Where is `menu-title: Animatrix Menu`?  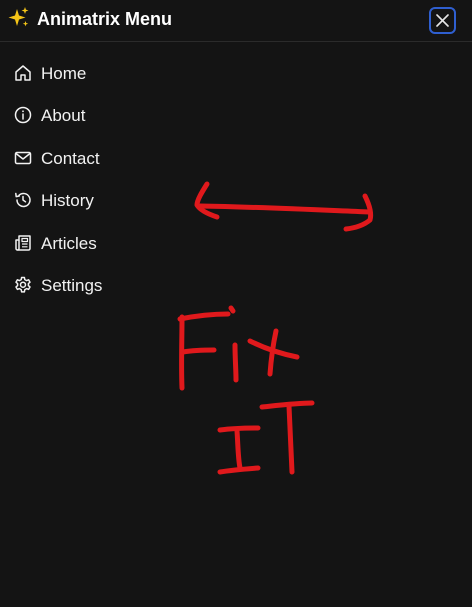
menu-title: Animatrix Menu is located at coordinates (105, 19).